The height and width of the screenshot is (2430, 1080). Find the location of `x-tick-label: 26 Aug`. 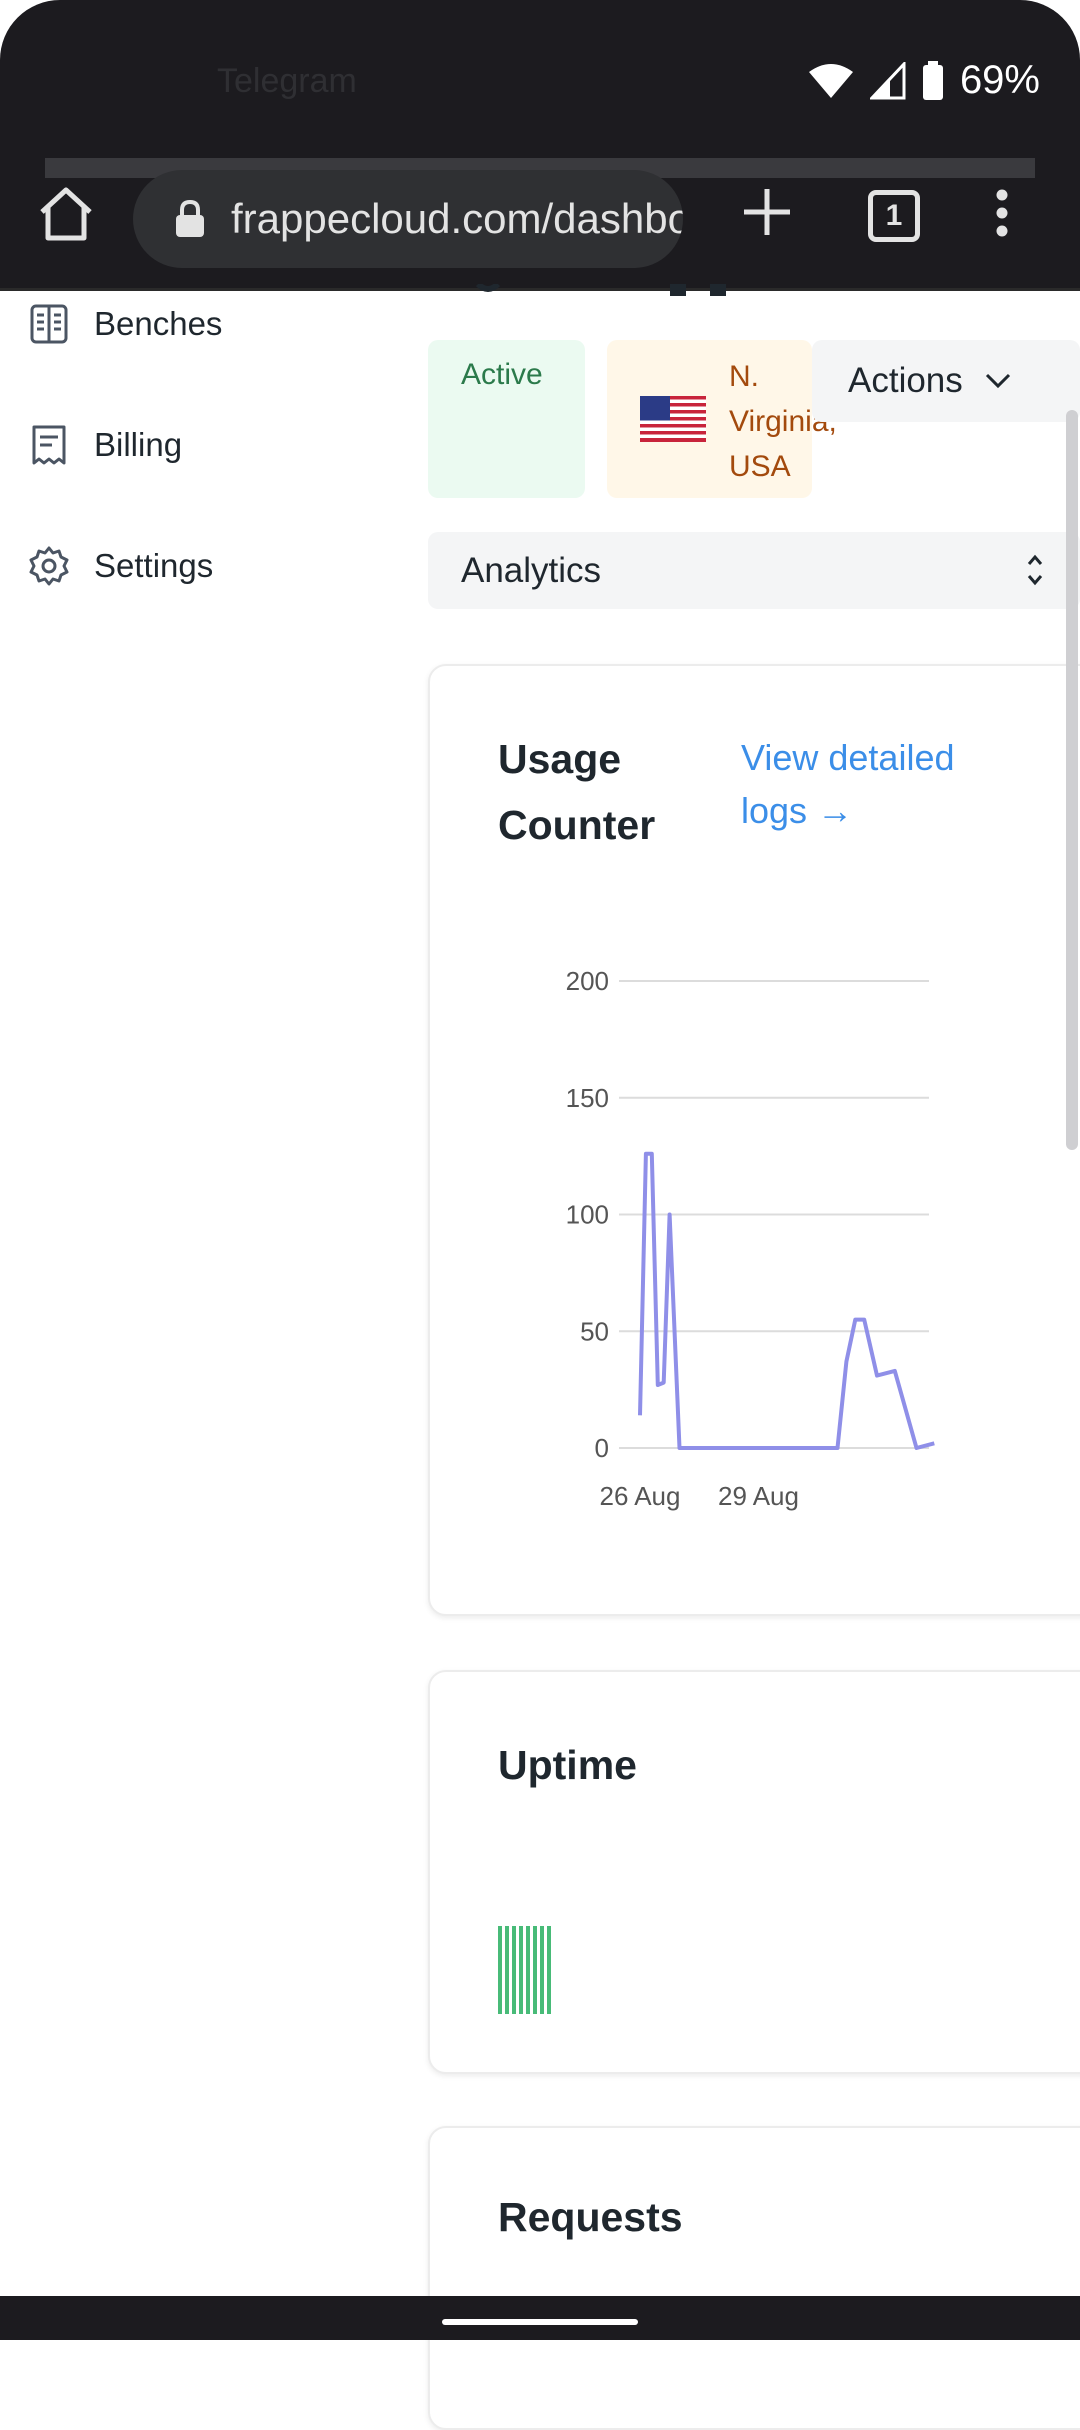

x-tick-label: 26 Aug is located at coordinates (640, 1496).